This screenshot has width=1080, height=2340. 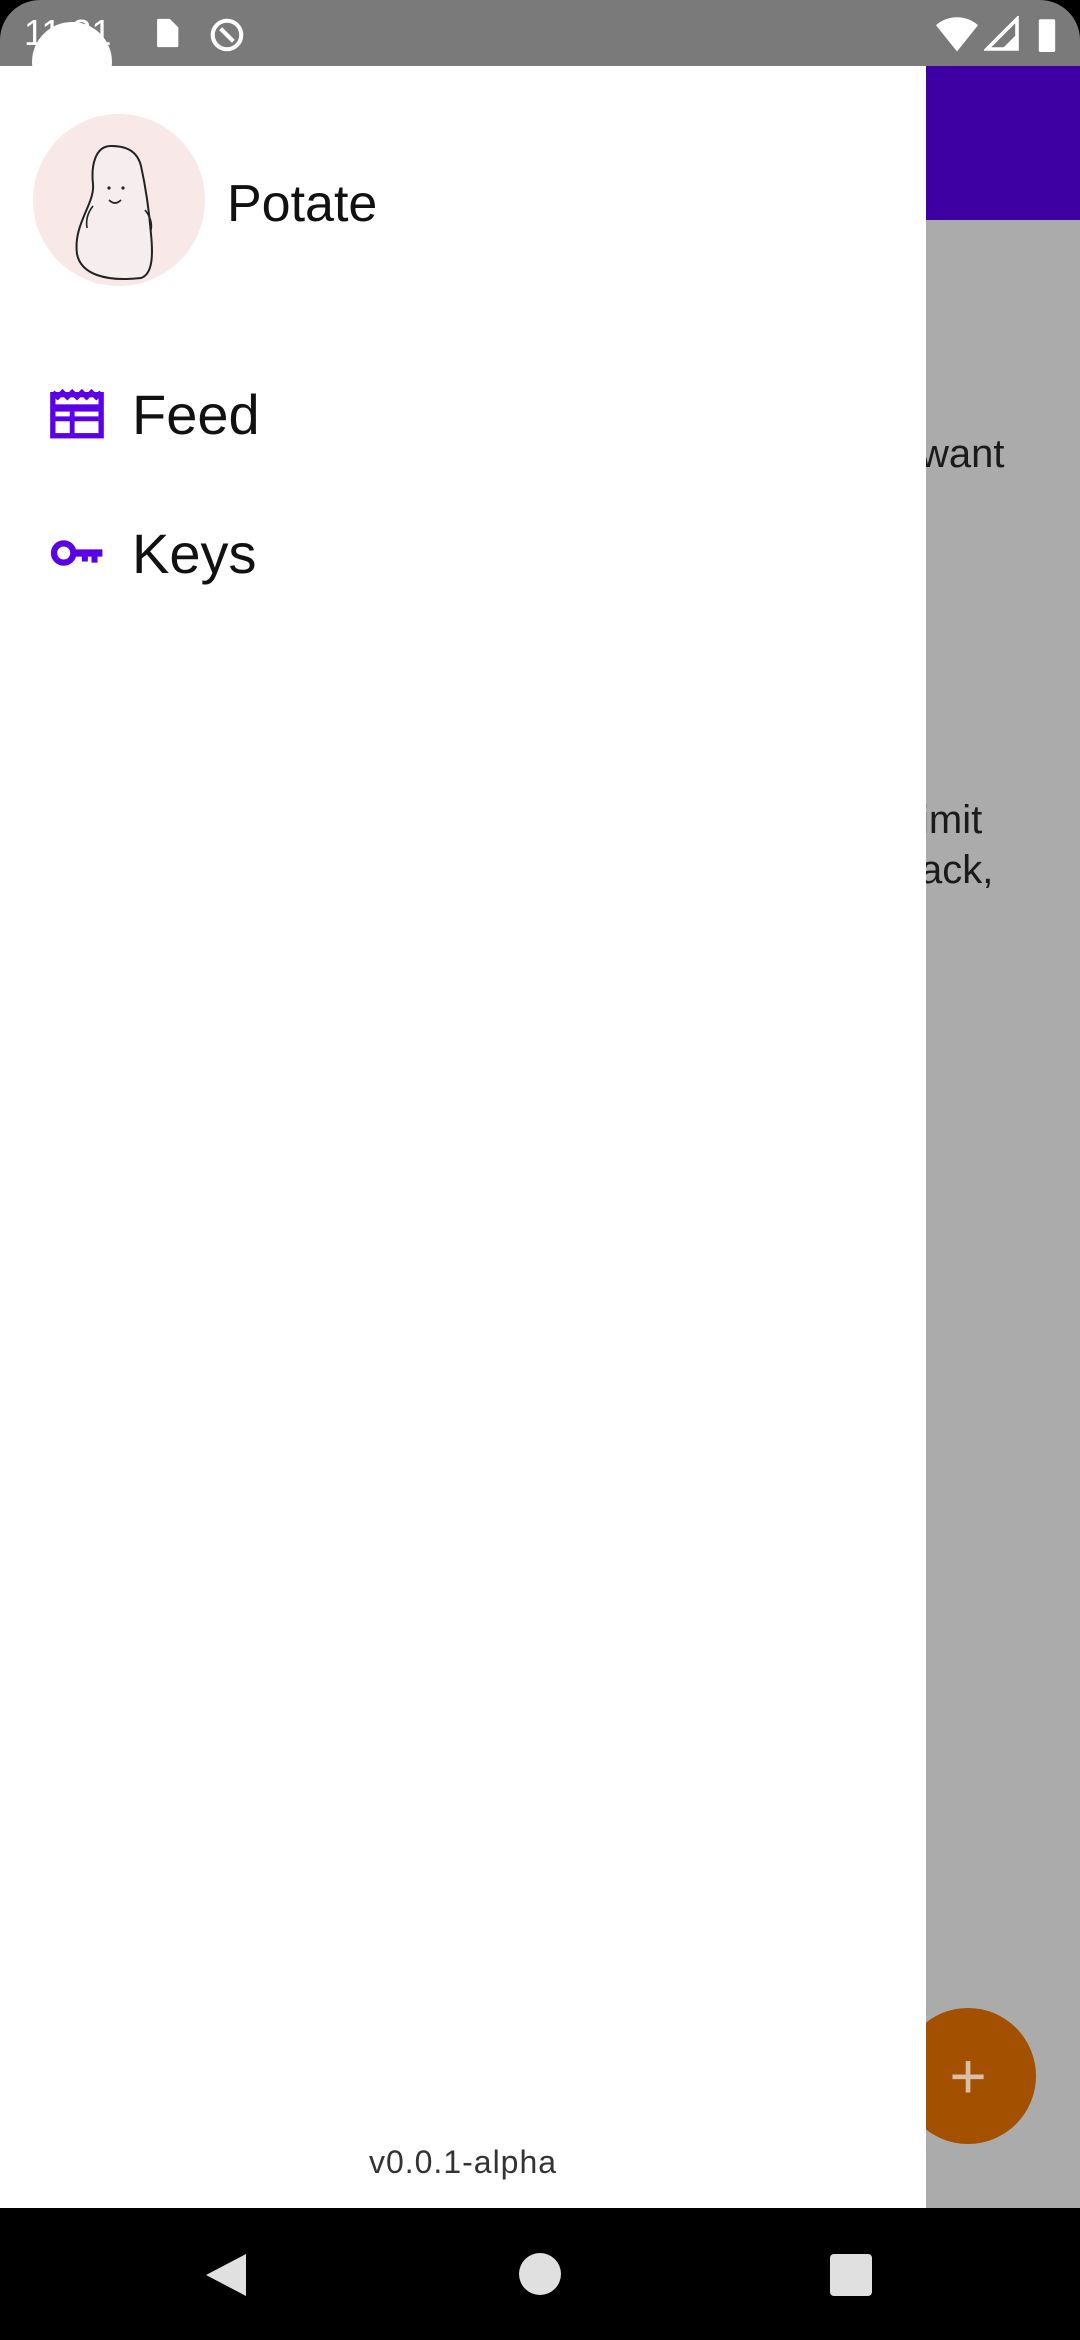 What do you see at coordinates (951, 820) in the screenshot?
I see `background-text: imit` at bounding box center [951, 820].